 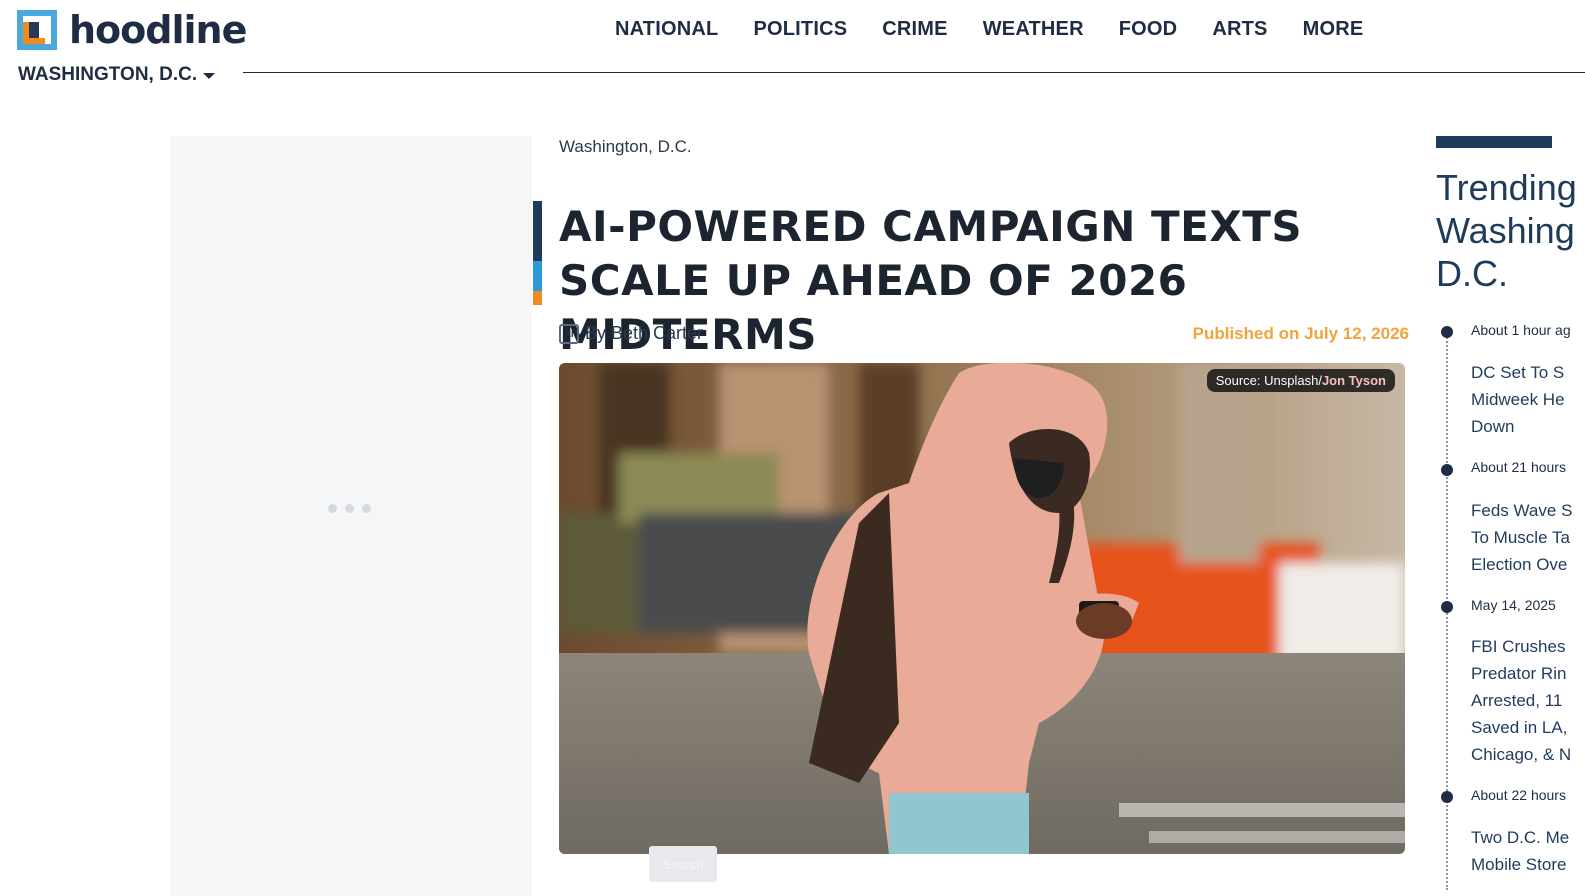 I want to click on image-credit: Source: Unsplash/Jon Tyson, so click(x=1300, y=380).